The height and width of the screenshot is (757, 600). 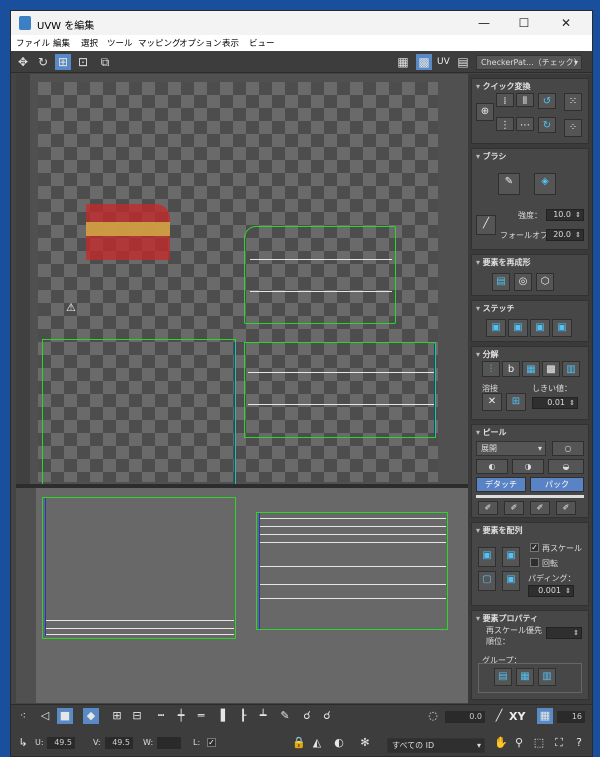 What do you see at coordinates (200, 43) in the screenshot?
I see `menu-options: オプション` at bounding box center [200, 43].